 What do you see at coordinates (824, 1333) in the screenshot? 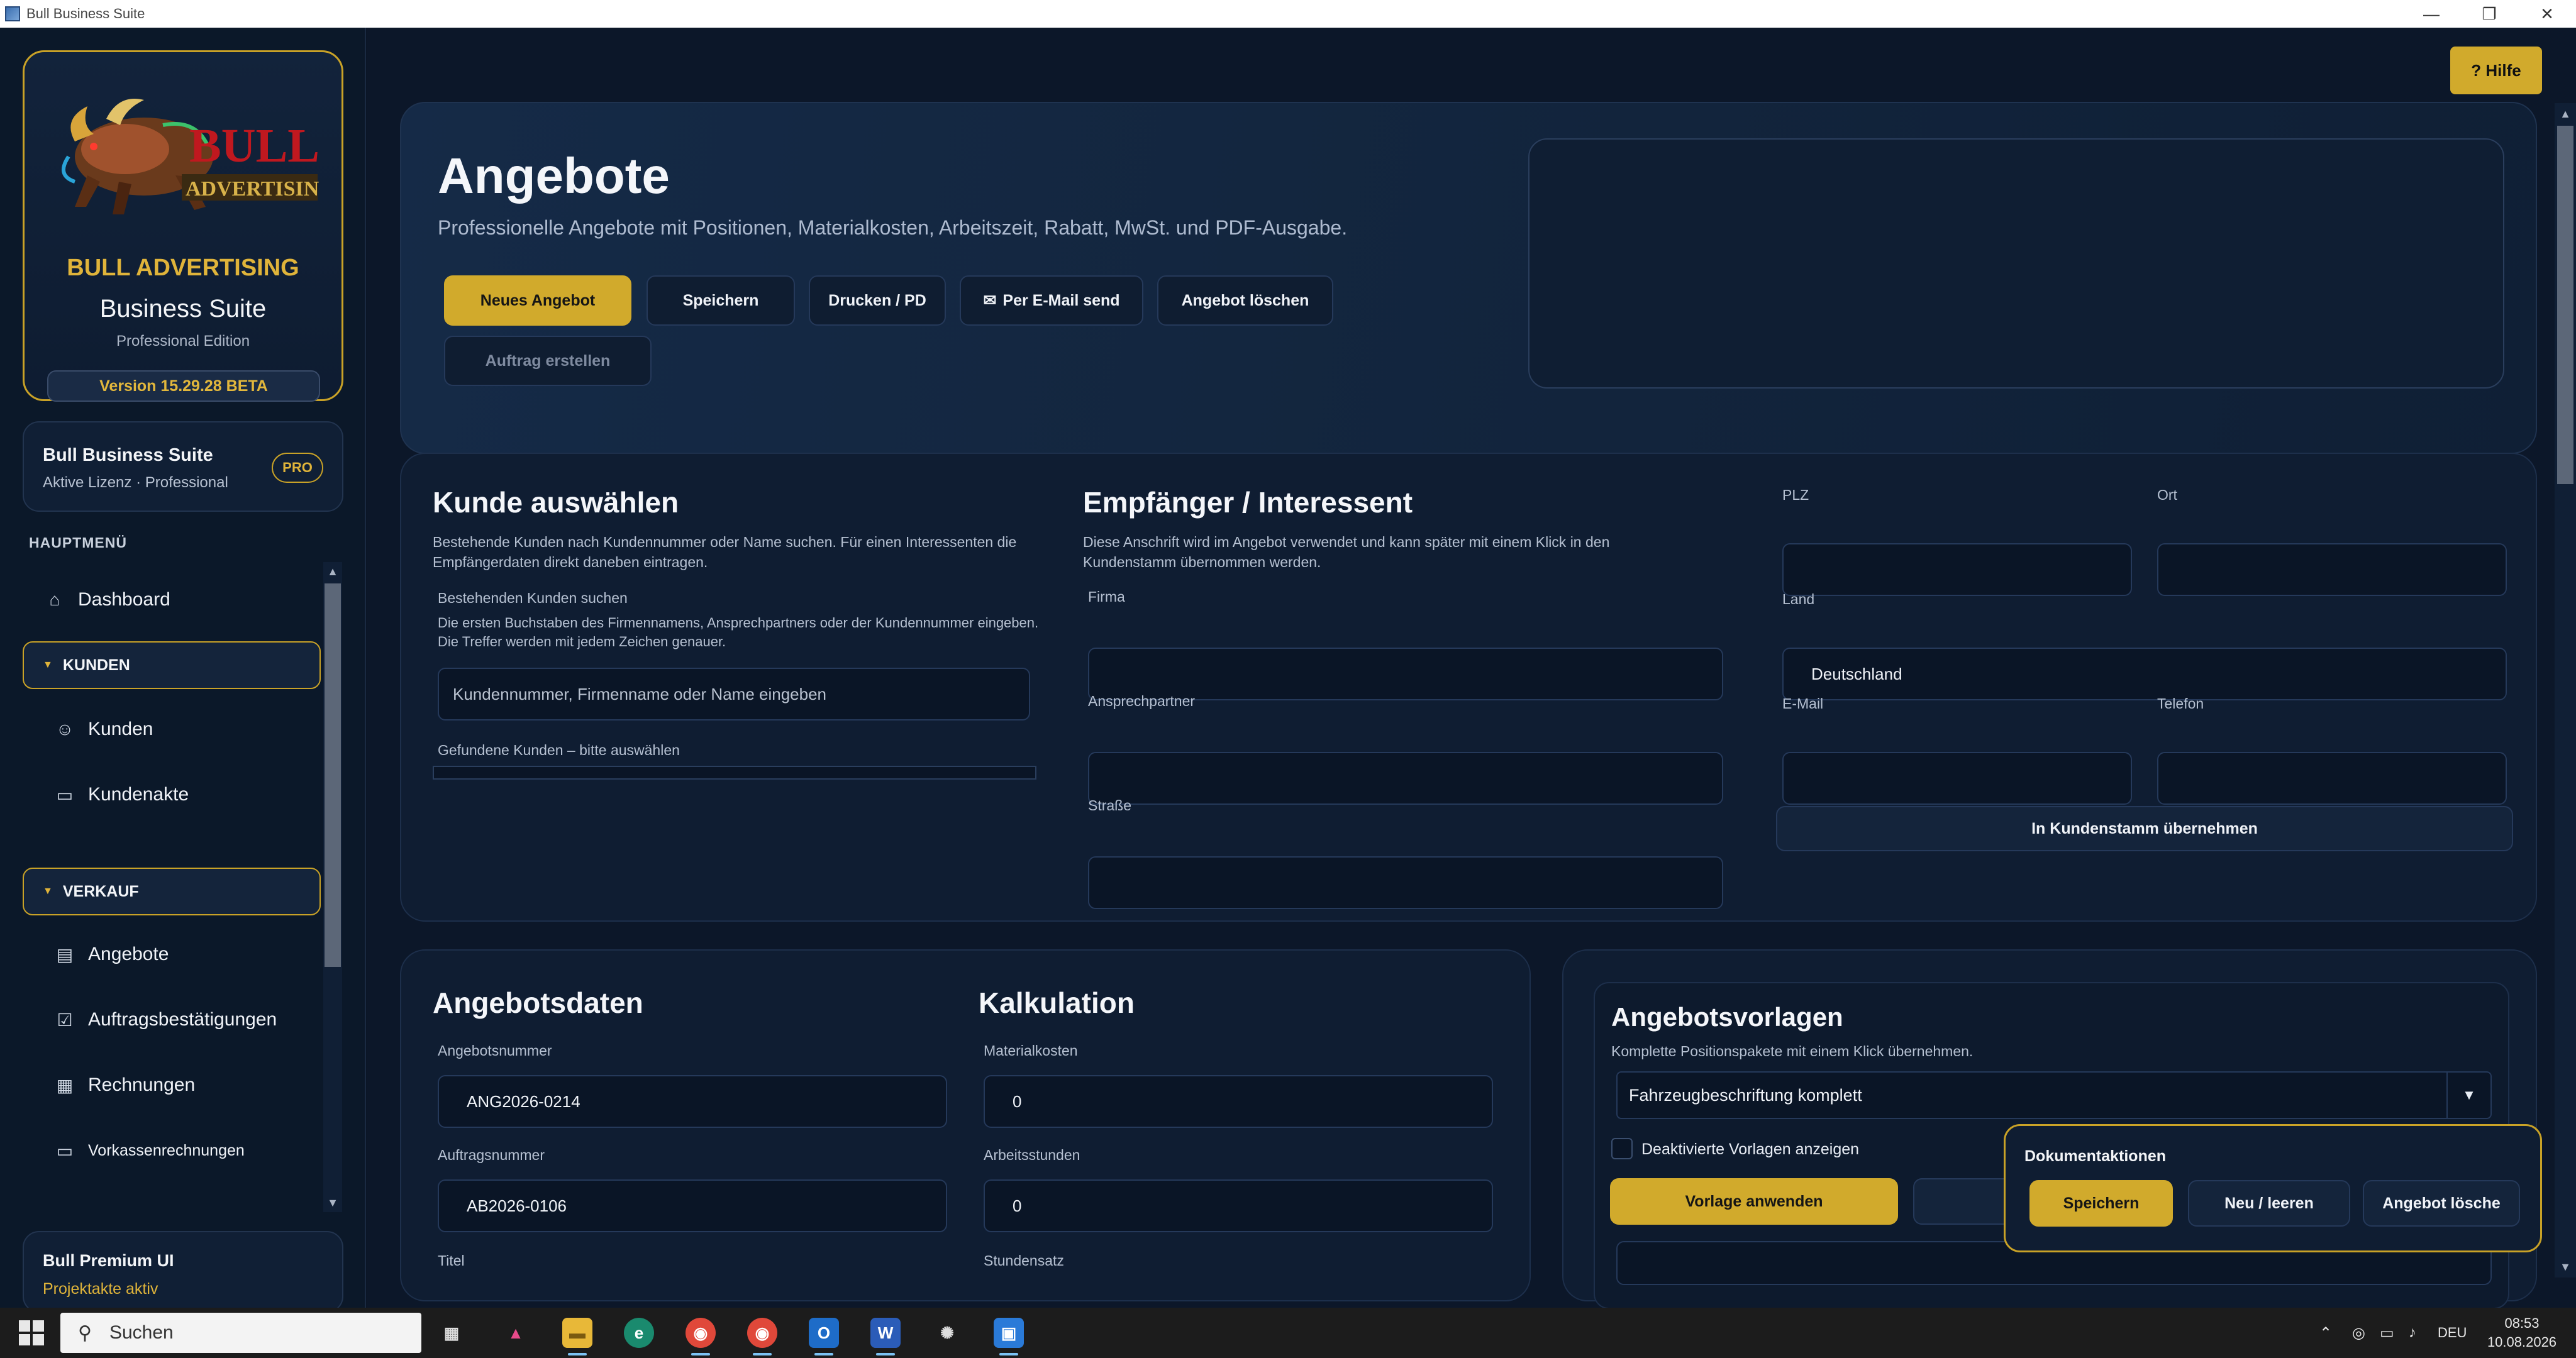
I see `outlook-icon: O` at bounding box center [824, 1333].